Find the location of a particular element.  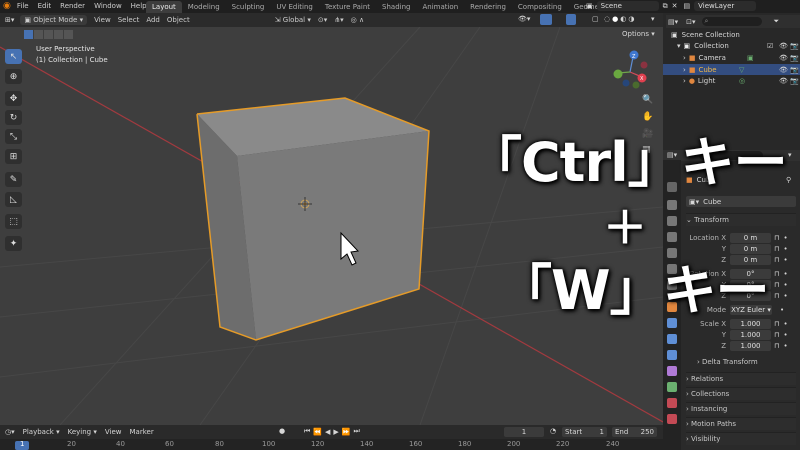

proportional-edit-icon: ◎ ∧ is located at coordinates (357, 20).